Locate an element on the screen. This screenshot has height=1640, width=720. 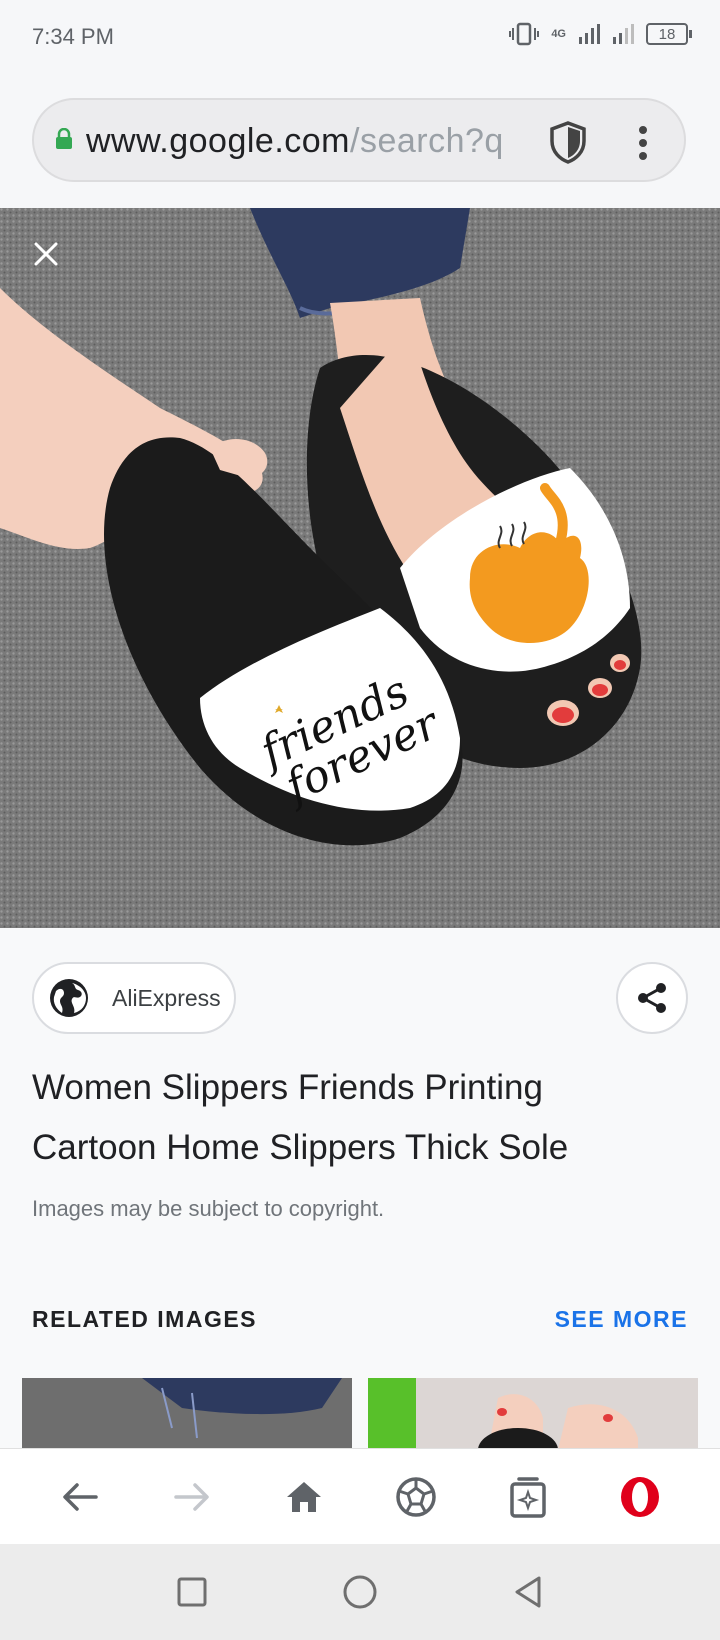
see-more-link: SEE MORE is located at coordinates (621, 1319).